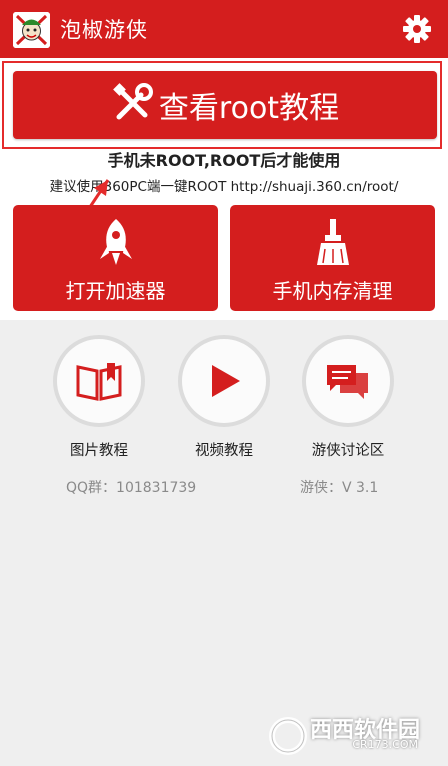 Image resolution: width=448 pixels, height=766 pixels. I want to click on tools-icon, so click(133, 105).